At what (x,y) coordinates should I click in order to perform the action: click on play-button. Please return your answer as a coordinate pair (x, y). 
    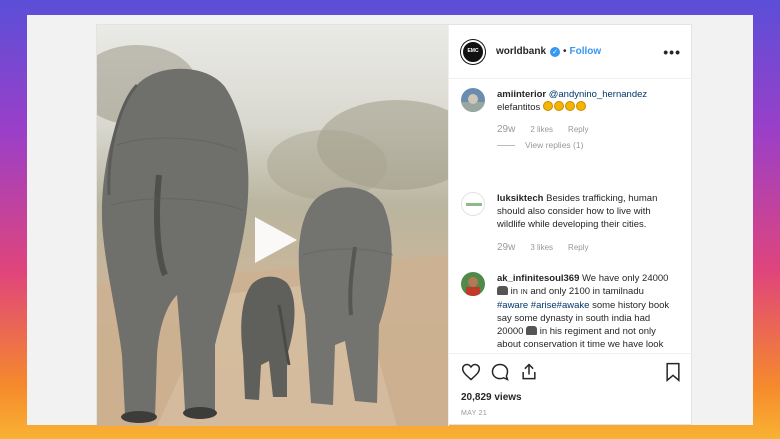
    Looking at the image, I should click on (275, 240).